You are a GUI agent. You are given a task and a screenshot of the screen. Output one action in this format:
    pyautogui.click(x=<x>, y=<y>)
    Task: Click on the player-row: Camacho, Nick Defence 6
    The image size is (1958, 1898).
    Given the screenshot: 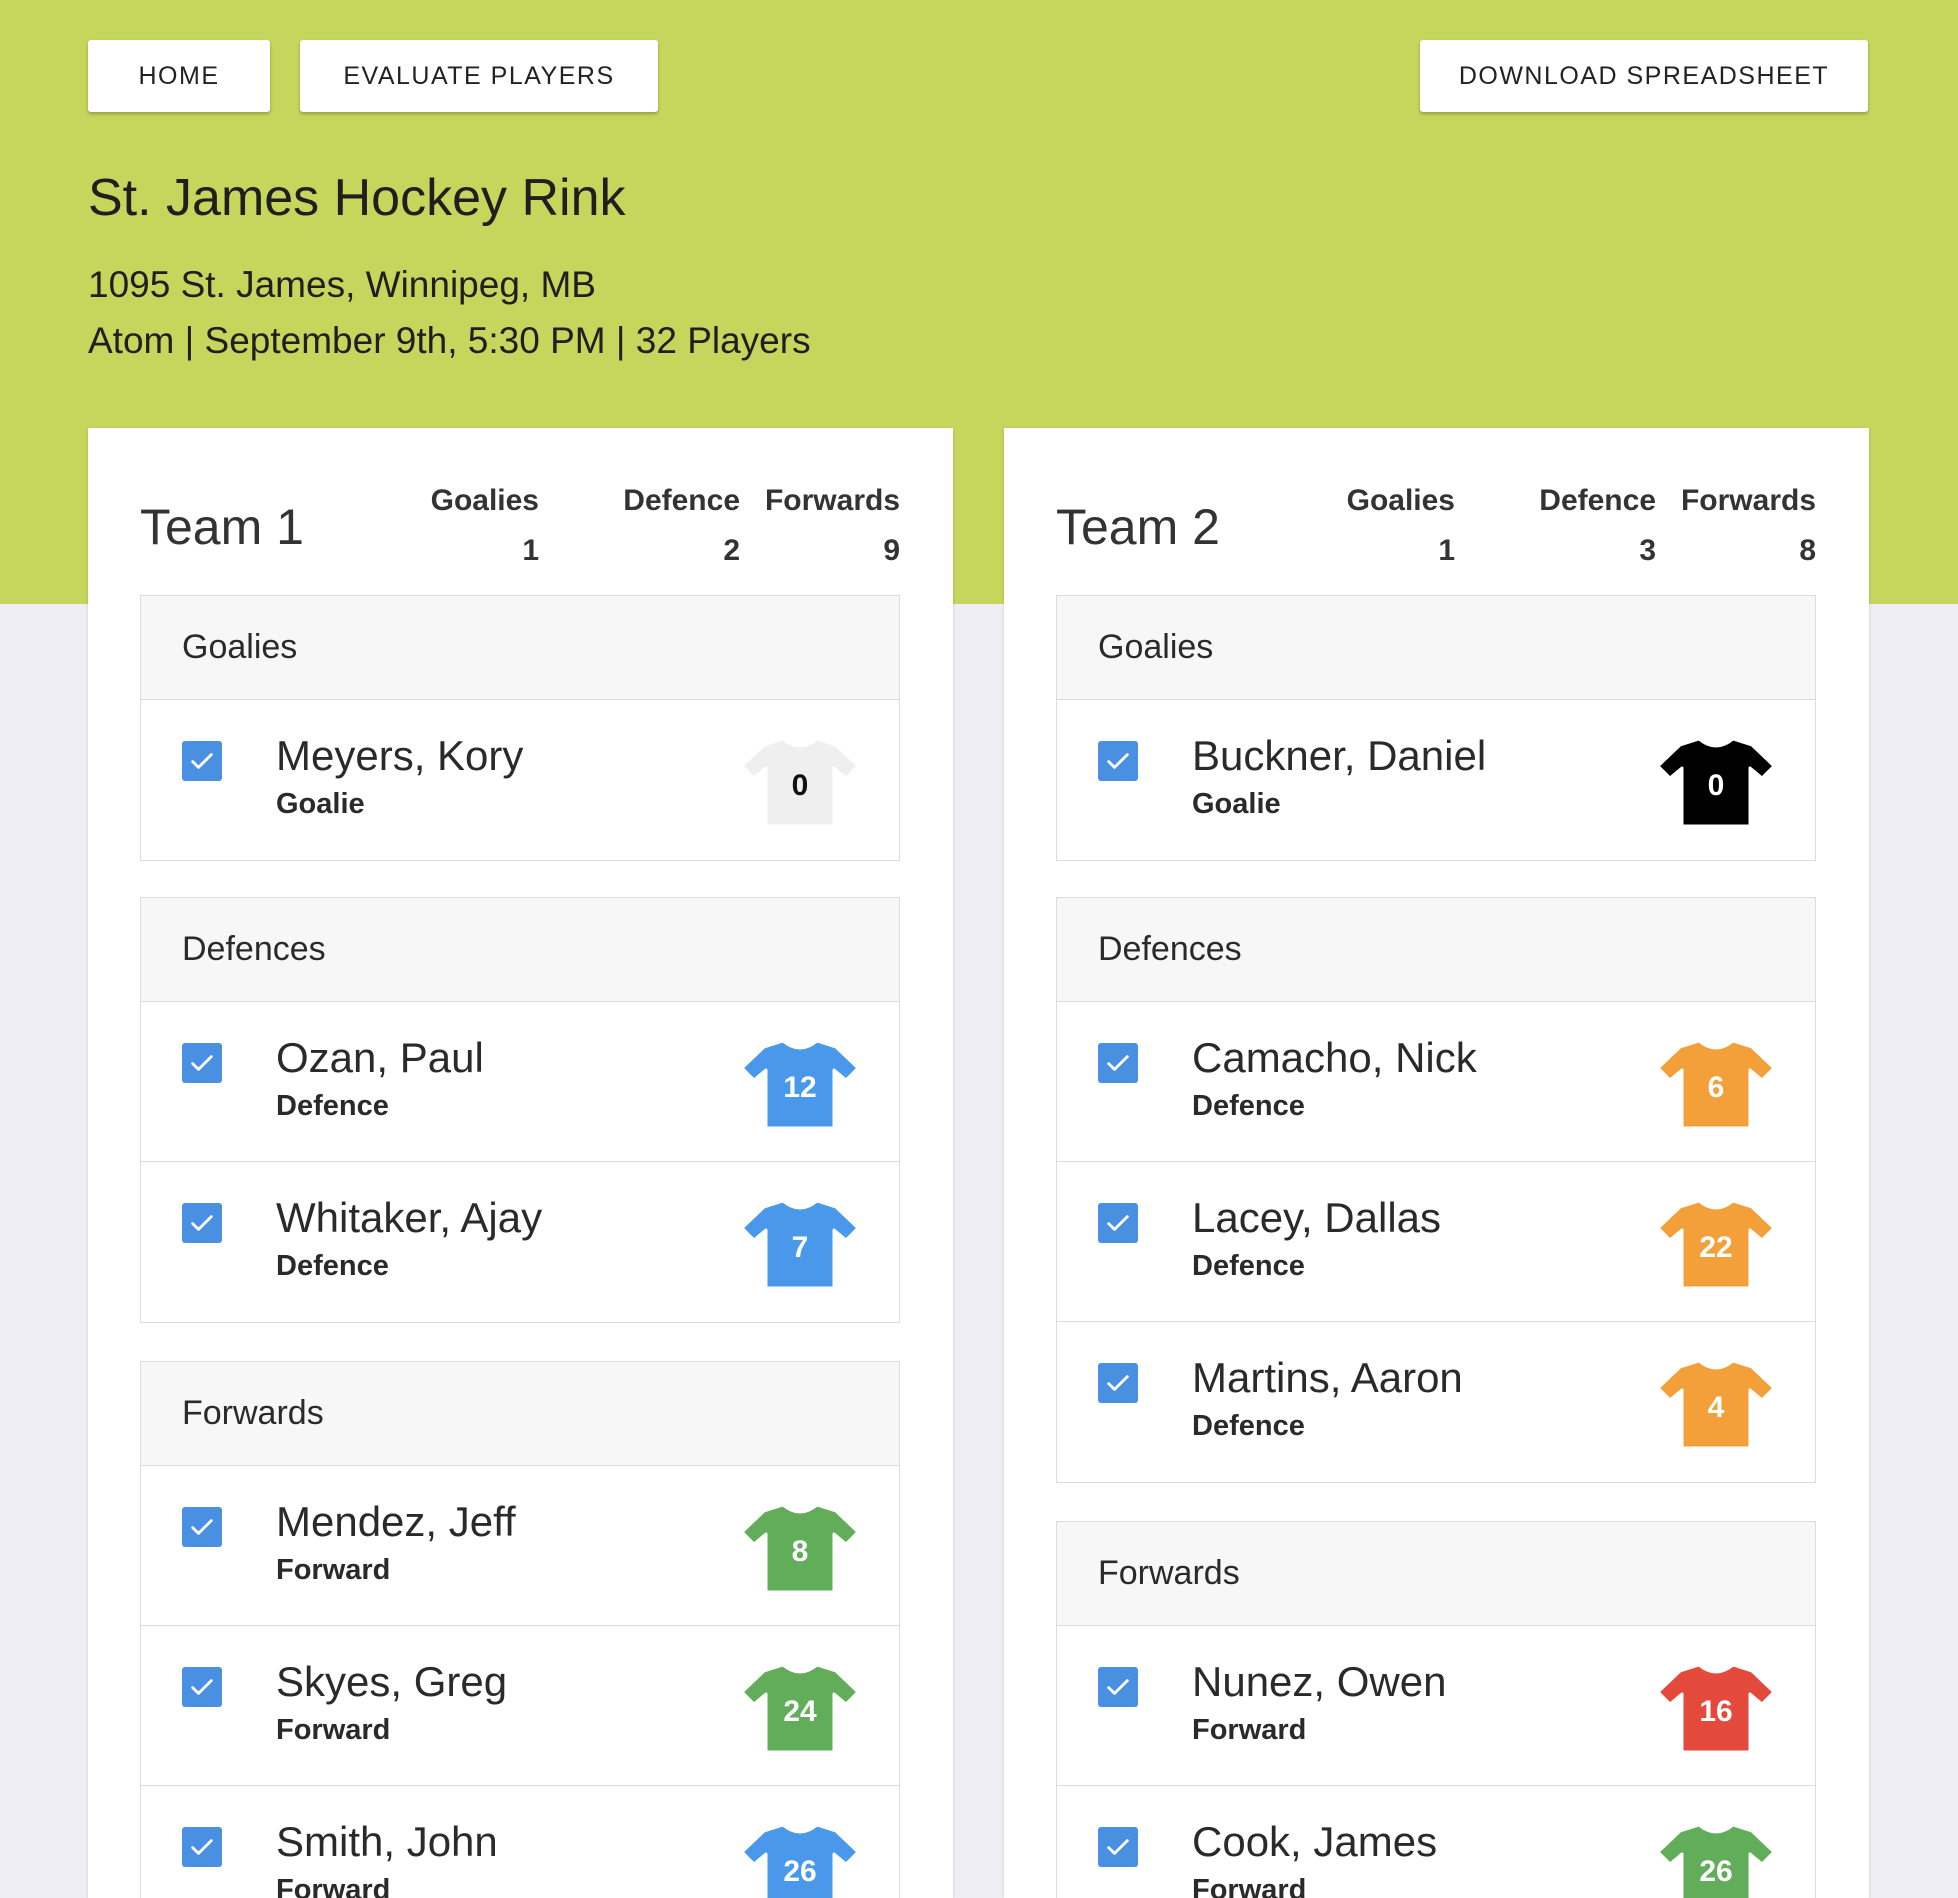 What is the action you would take?
    pyautogui.click(x=1436, y=1082)
    